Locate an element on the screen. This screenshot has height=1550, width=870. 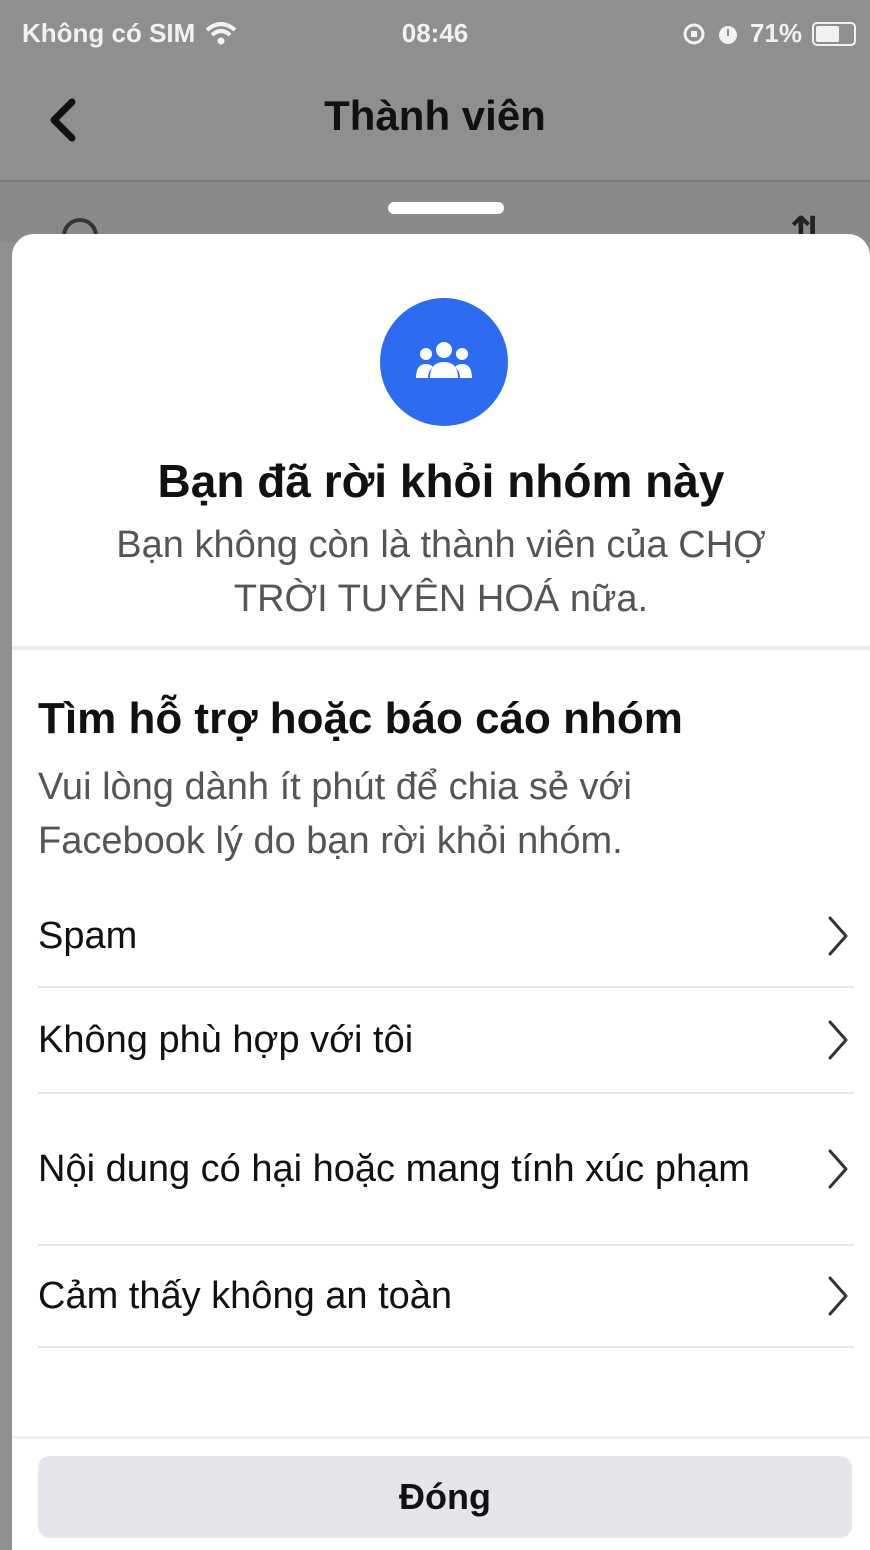
report-section-title: Tìm hỗ trợ hoặc báo cáo nhóm is located at coordinates (360, 718).